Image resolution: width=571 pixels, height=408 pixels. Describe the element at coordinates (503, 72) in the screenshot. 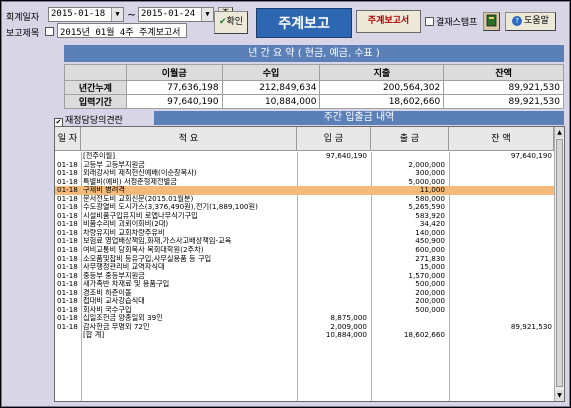

I see `annual-header: 잔액` at that location.